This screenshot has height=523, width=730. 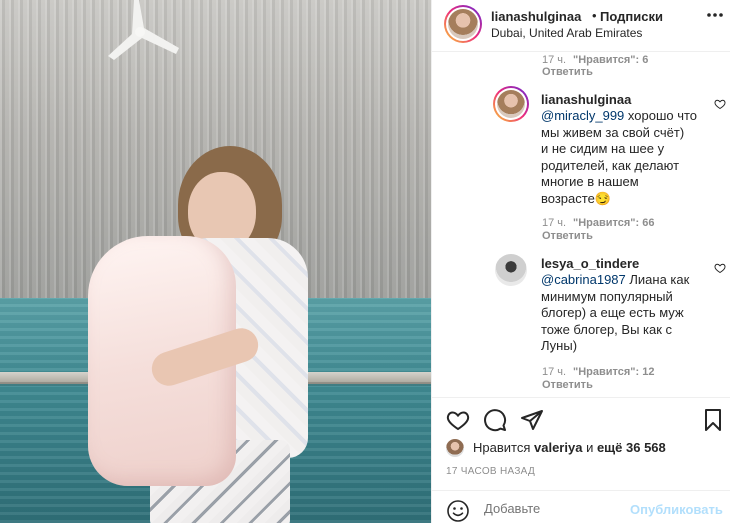 What do you see at coordinates (607, 296) in the screenshot?
I see `comment-line: минимум популярный` at bounding box center [607, 296].